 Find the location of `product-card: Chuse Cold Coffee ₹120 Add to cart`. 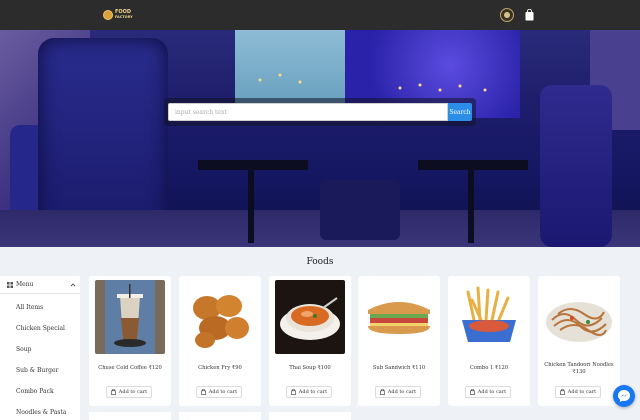

product-card: Chuse Cold Coffee ₹120 Add to cart is located at coordinates (130, 341).